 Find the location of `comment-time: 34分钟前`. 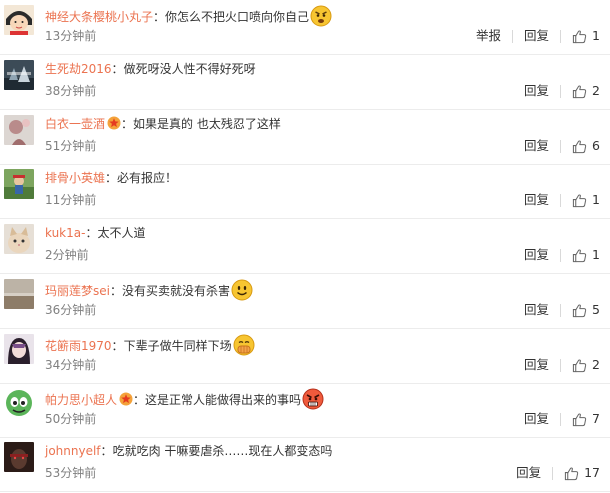

comment-time: 34分钟前 is located at coordinates (71, 365).